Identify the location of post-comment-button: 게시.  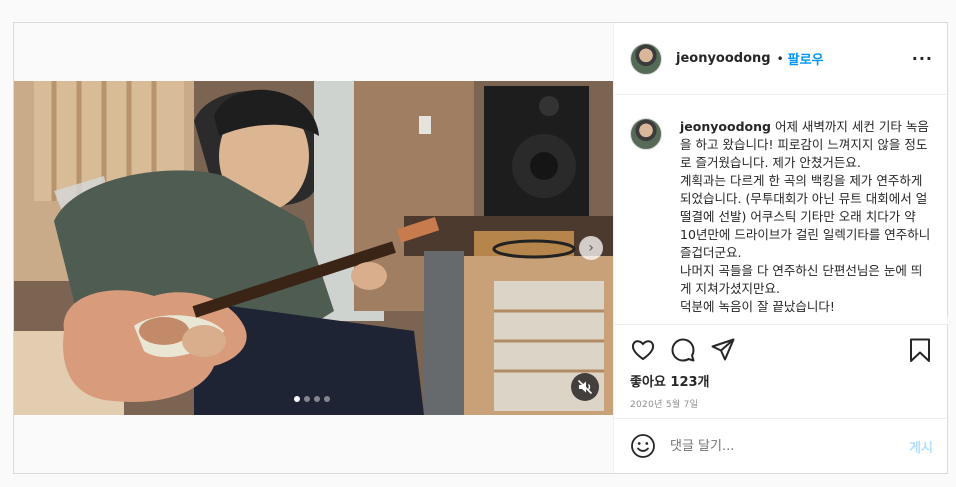
(921, 446).